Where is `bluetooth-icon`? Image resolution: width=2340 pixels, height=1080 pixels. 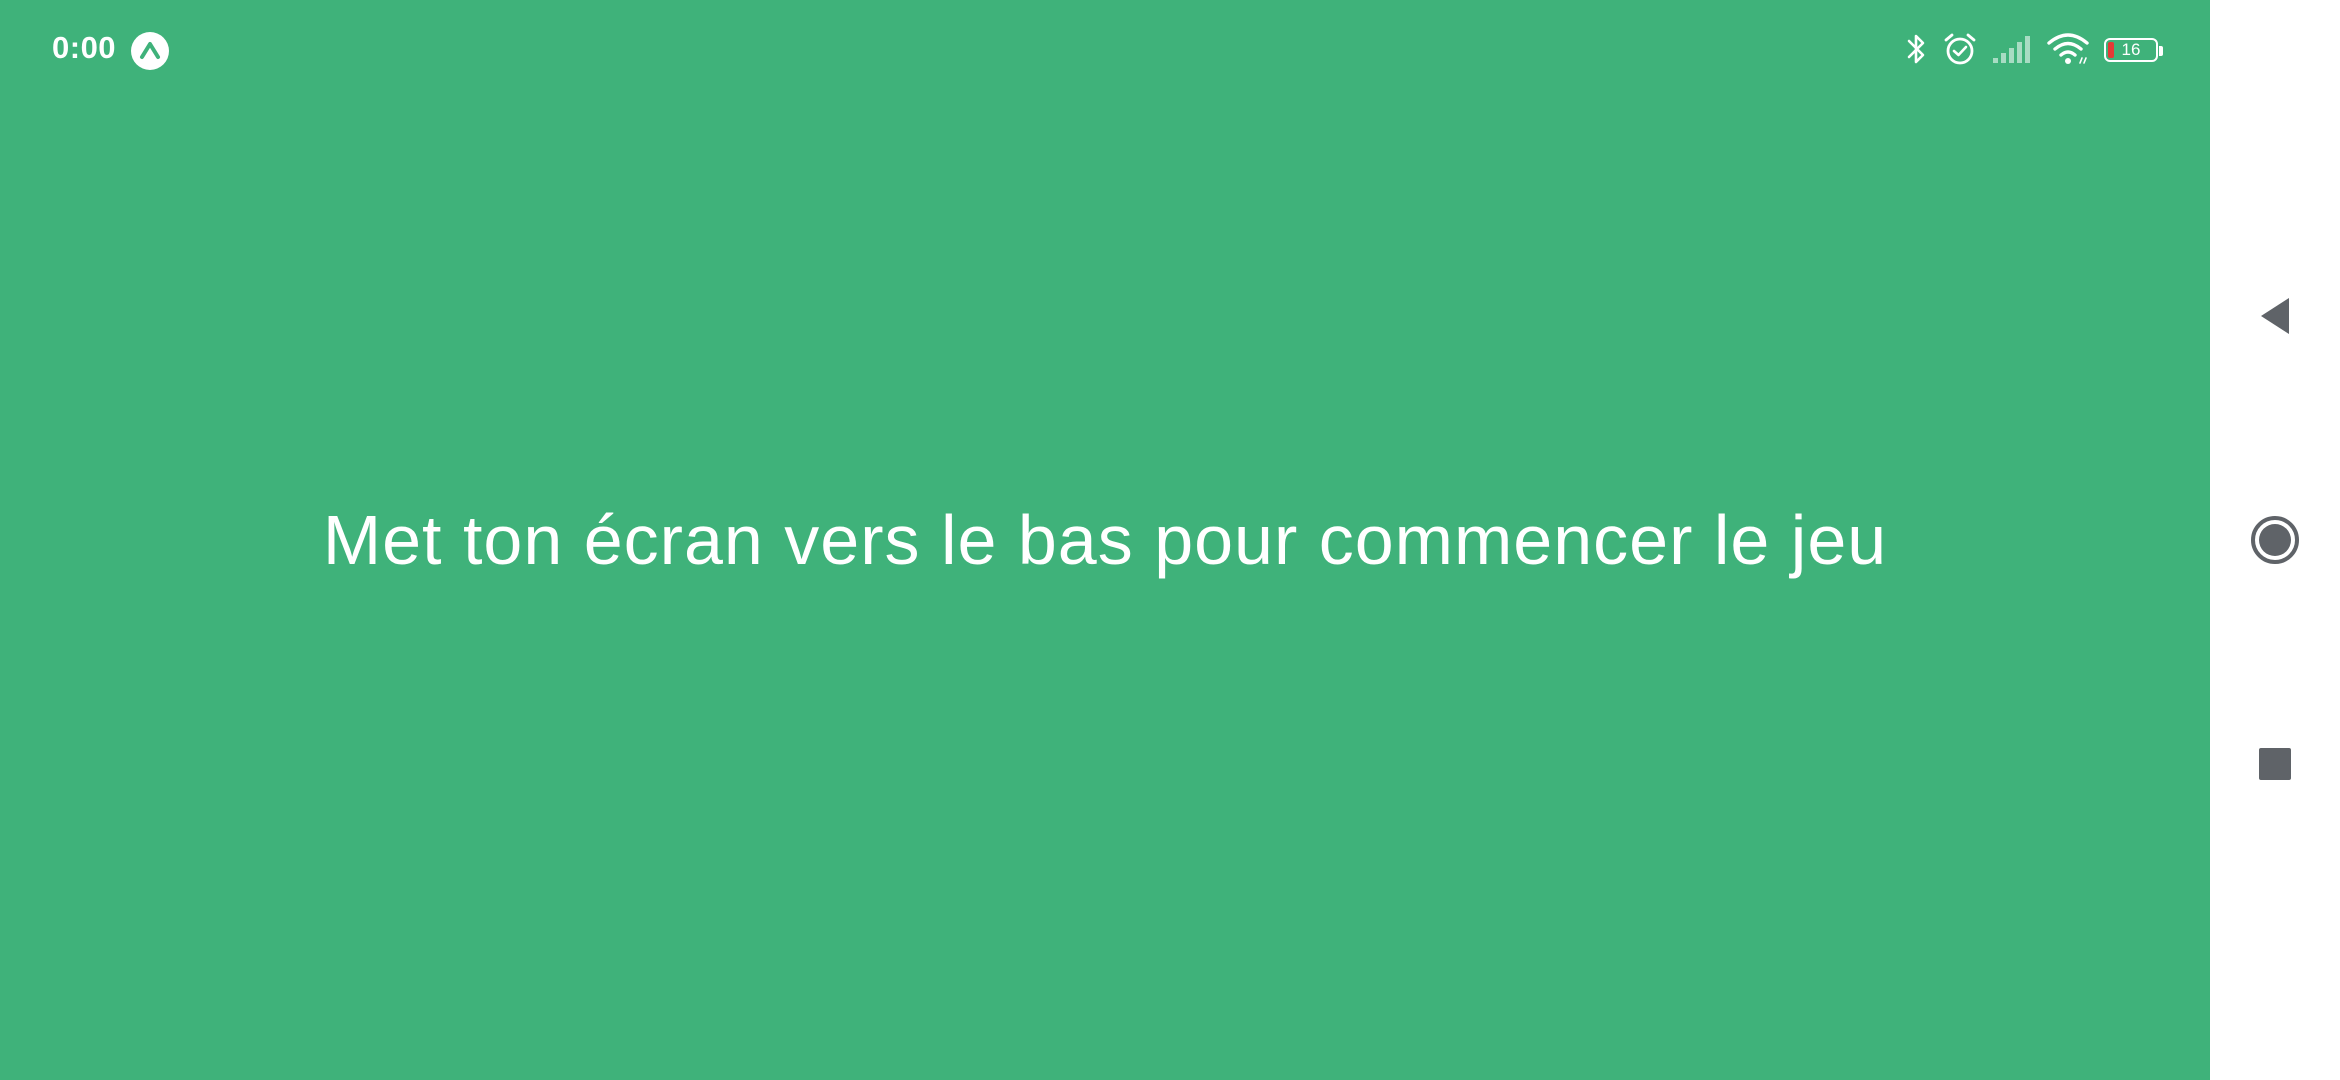
bluetooth-icon is located at coordinates (1916, 51).